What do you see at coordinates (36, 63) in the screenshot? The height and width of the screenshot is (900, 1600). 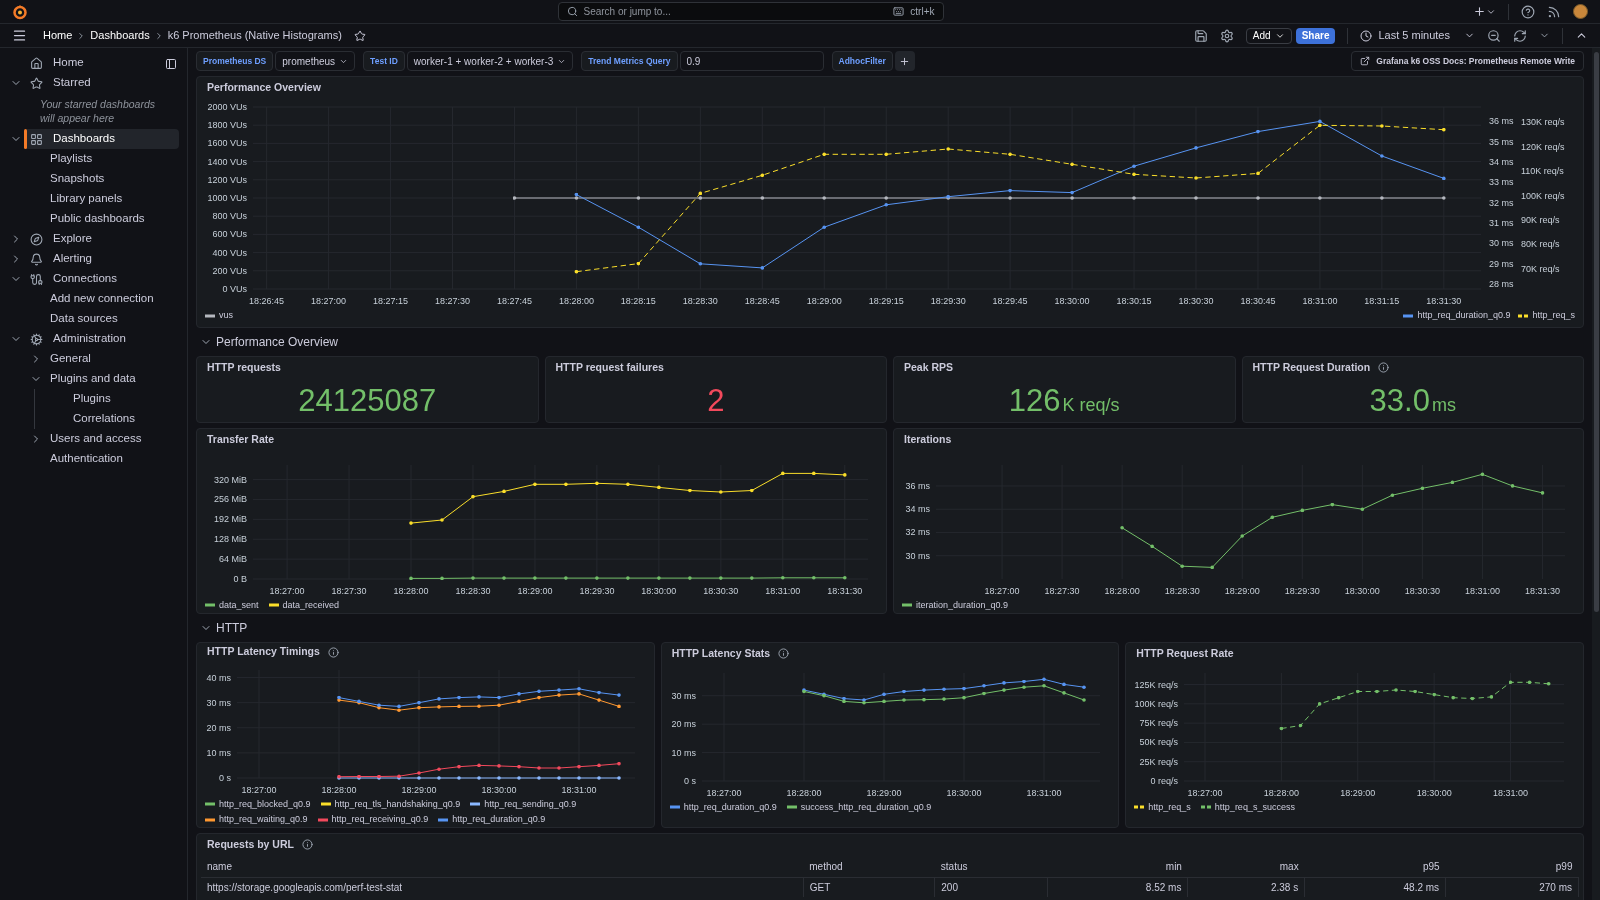 I see `home-icon` at bounding box center [36, 63].